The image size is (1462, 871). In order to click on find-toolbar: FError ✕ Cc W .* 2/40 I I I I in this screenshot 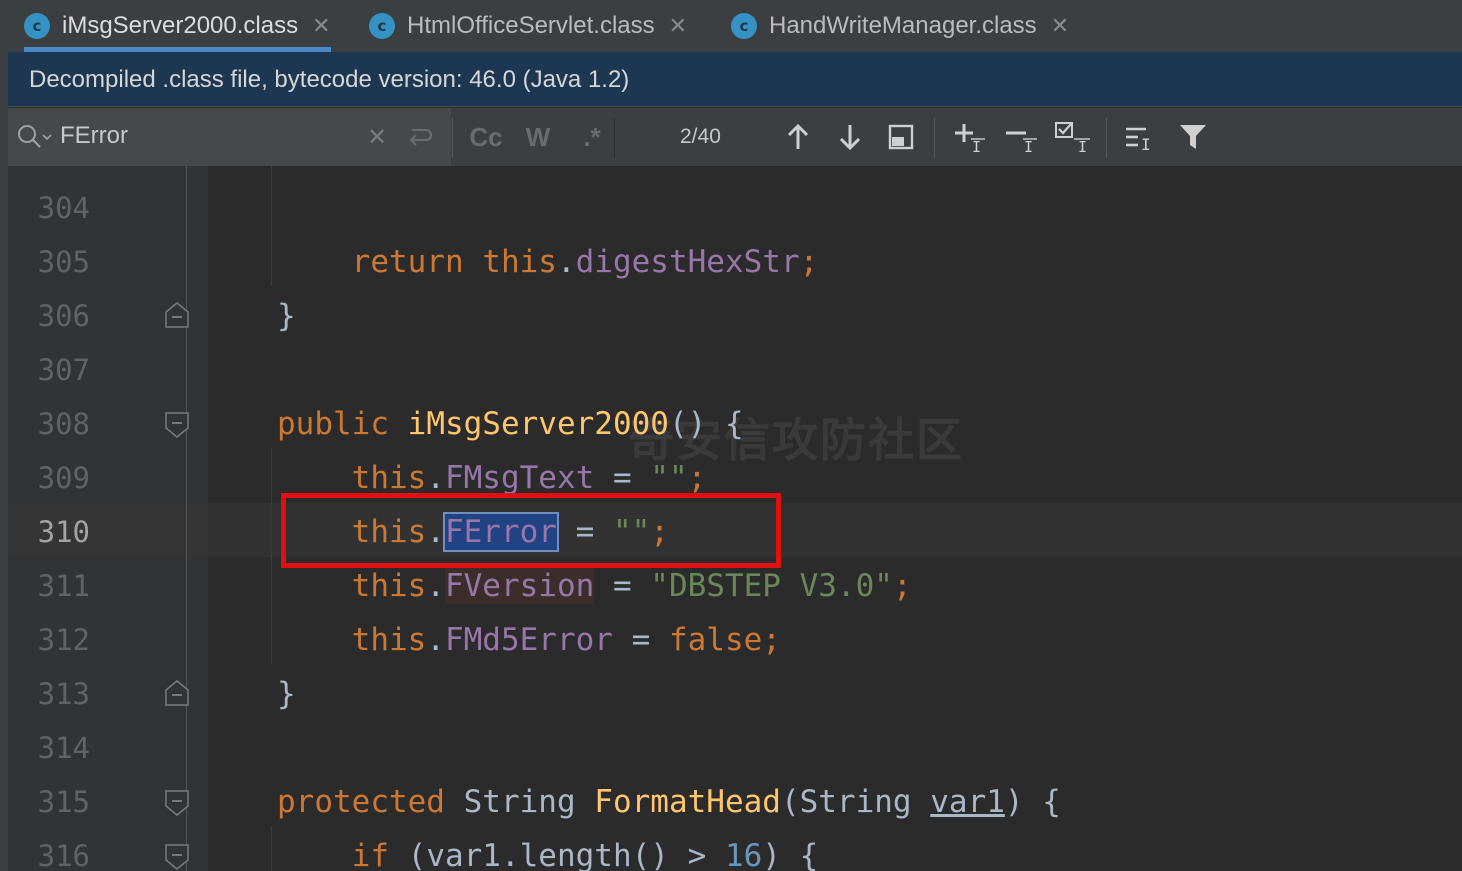, I will do `click(735, 137)`.